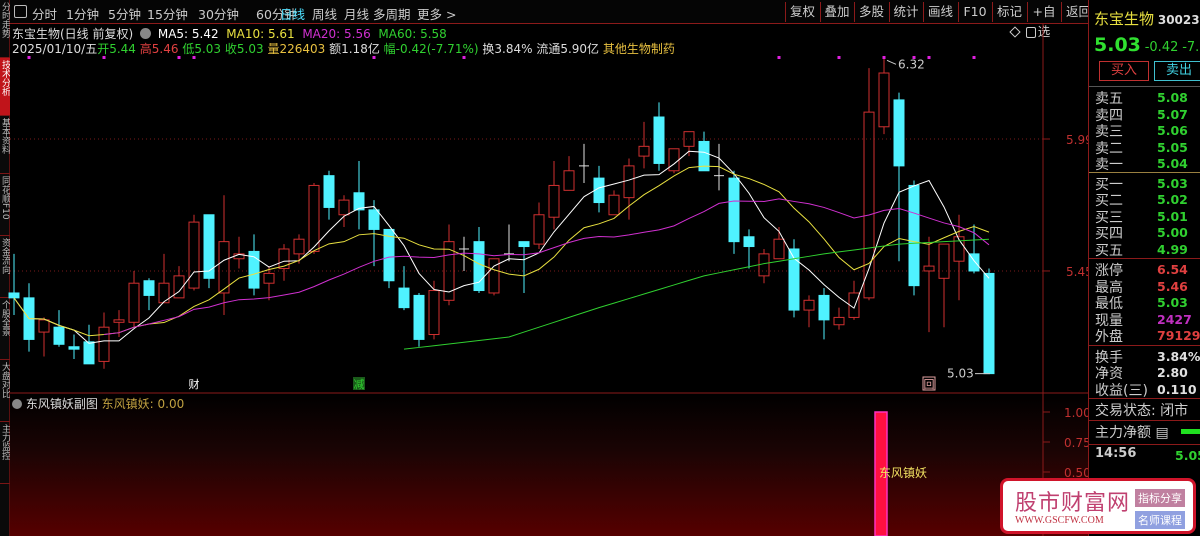 Image resolution: width=1200 pixels, height=536 pixels. Describe the element at coordinates (1172, 183) in the screenshot. I see `bid-row-value: 5.03` at that location.